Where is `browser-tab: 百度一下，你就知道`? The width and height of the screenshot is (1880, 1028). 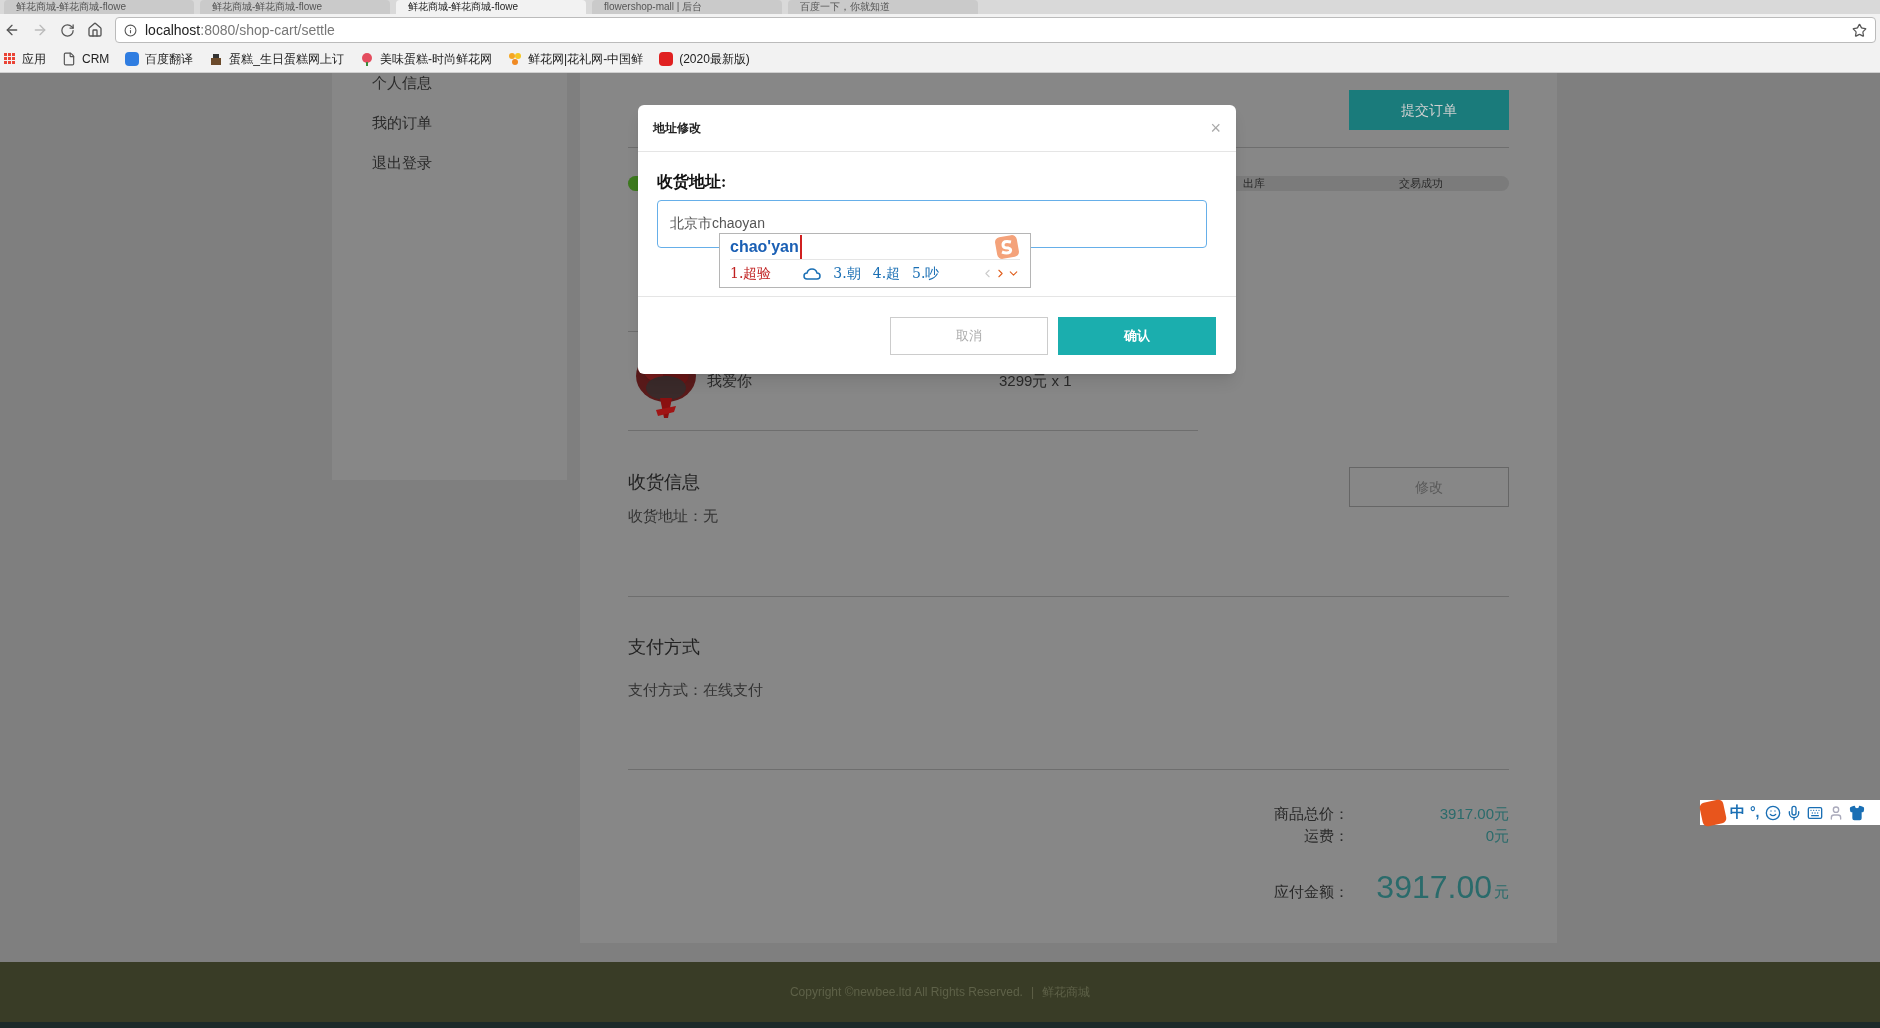 browser-tab: 百度一下，你就知道 is located at coordinates (883, 7).